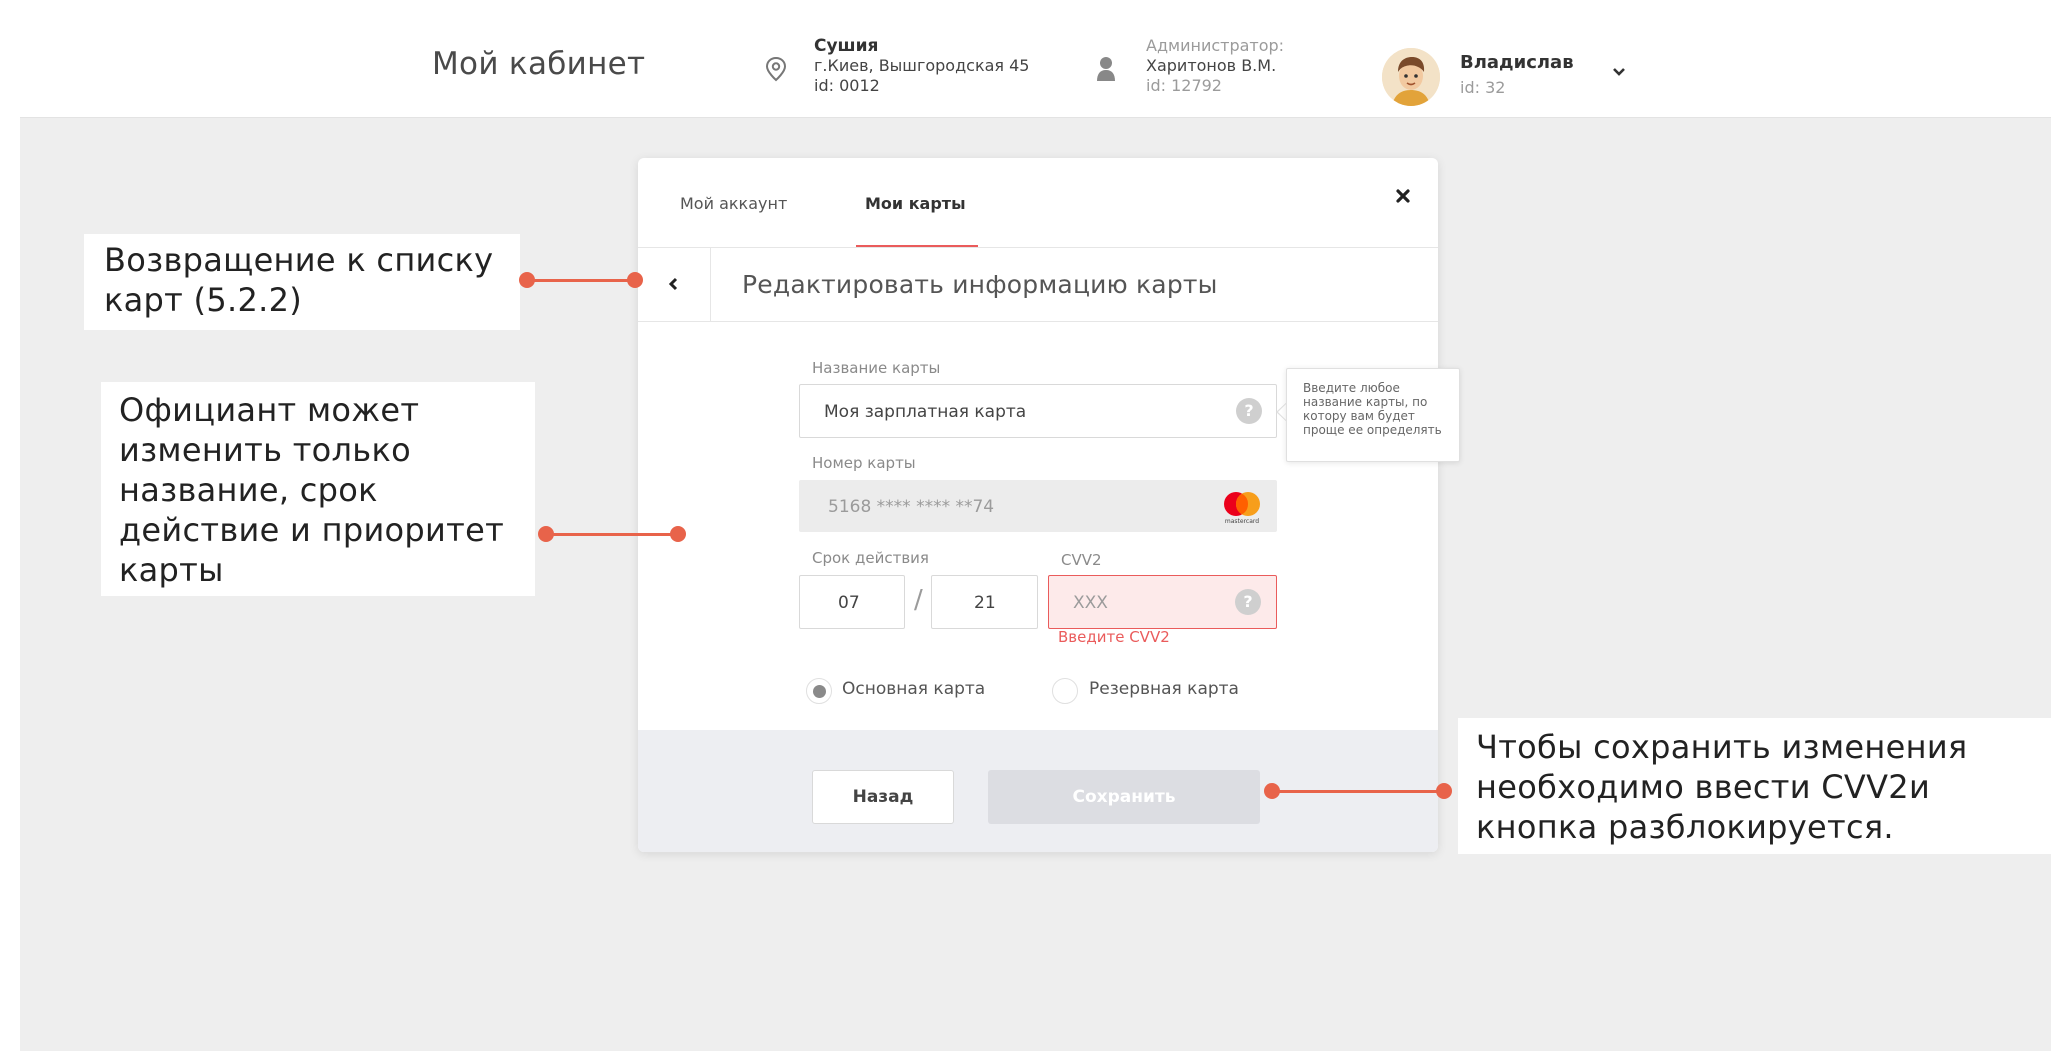  Describe the element at coordinates (819, 691) in the screenshot. I see `primary-card-radio` at that location.